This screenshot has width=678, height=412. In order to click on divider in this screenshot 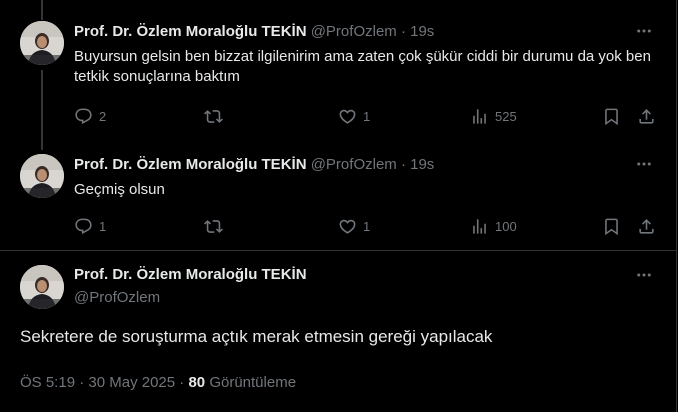, I will do `click(338, 250)`.